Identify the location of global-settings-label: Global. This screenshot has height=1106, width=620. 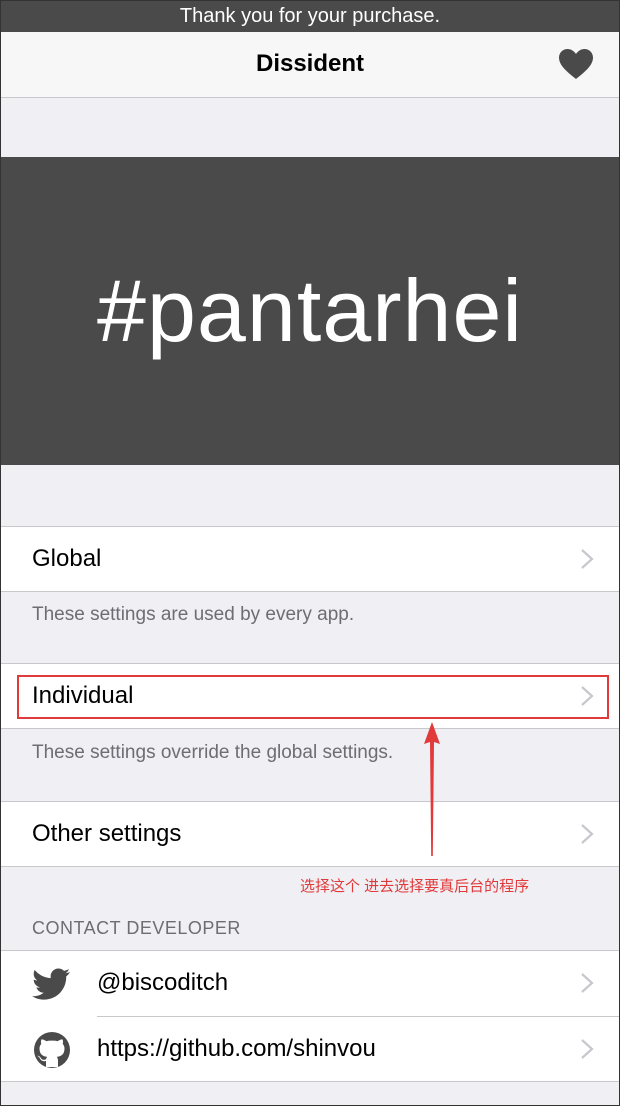
(67, 558).